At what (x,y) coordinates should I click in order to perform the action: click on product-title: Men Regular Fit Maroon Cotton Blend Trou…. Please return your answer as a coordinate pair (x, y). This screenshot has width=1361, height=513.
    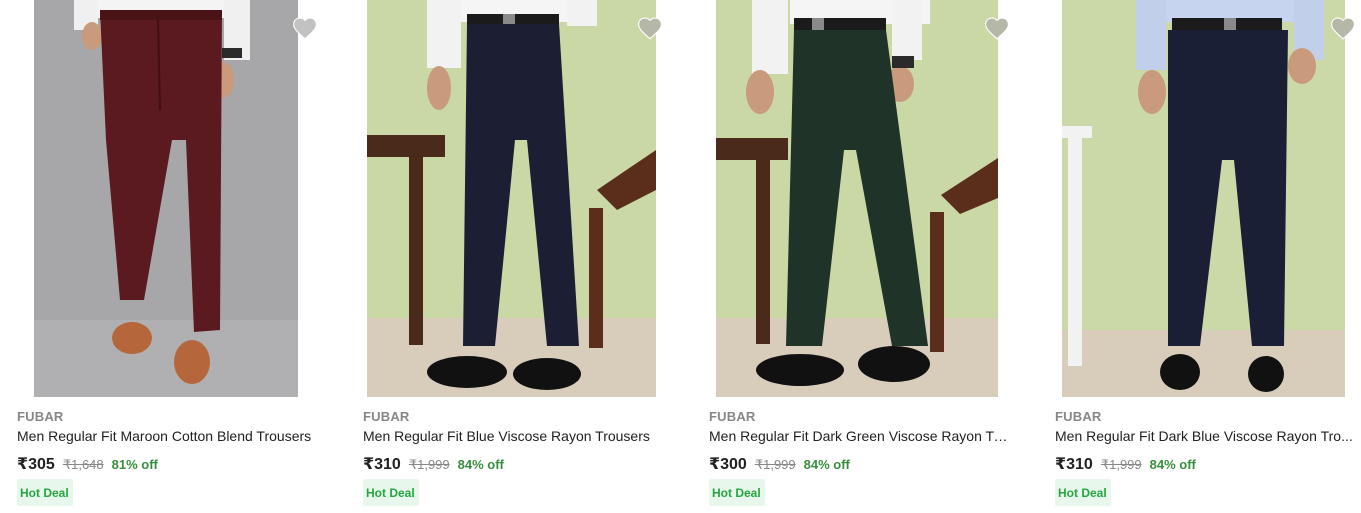
    Looking at the image, I should click on (167, 436).